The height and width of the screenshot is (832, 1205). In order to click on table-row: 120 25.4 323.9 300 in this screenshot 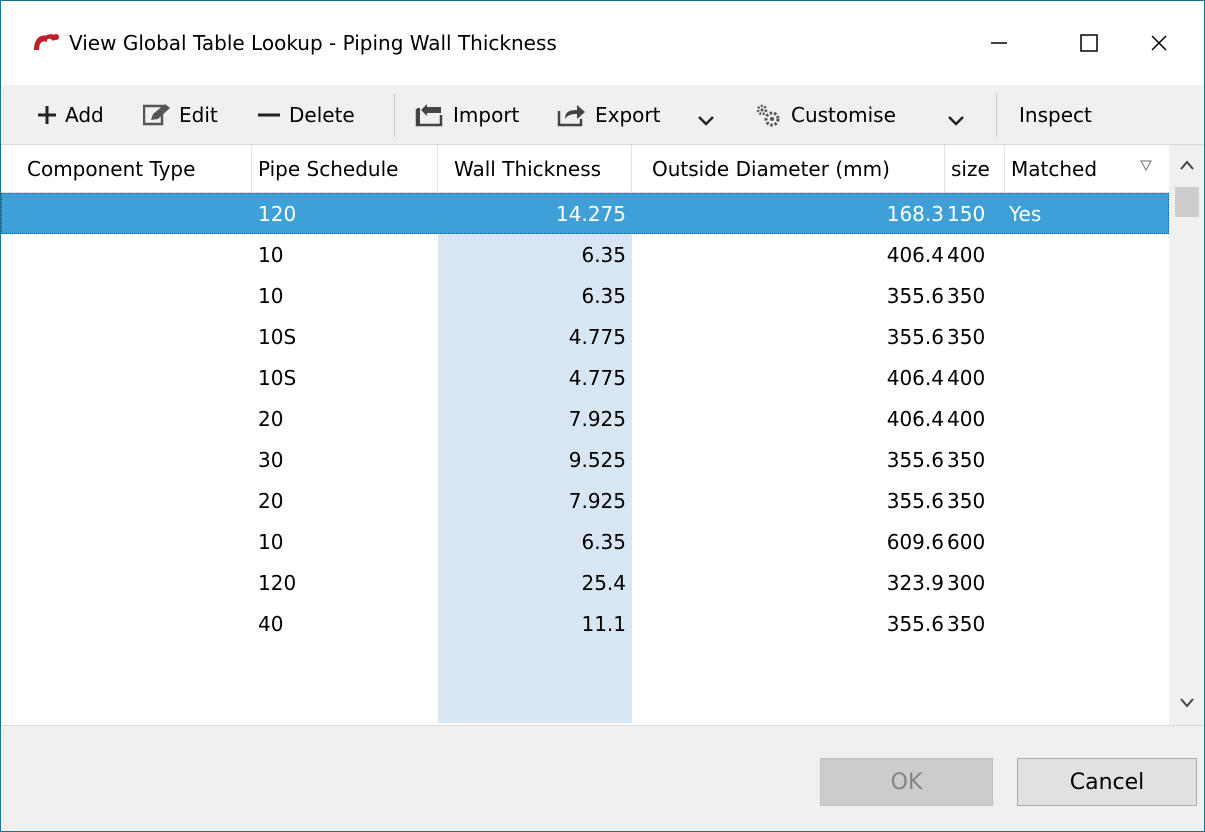, I will do `click(585, 582)`.